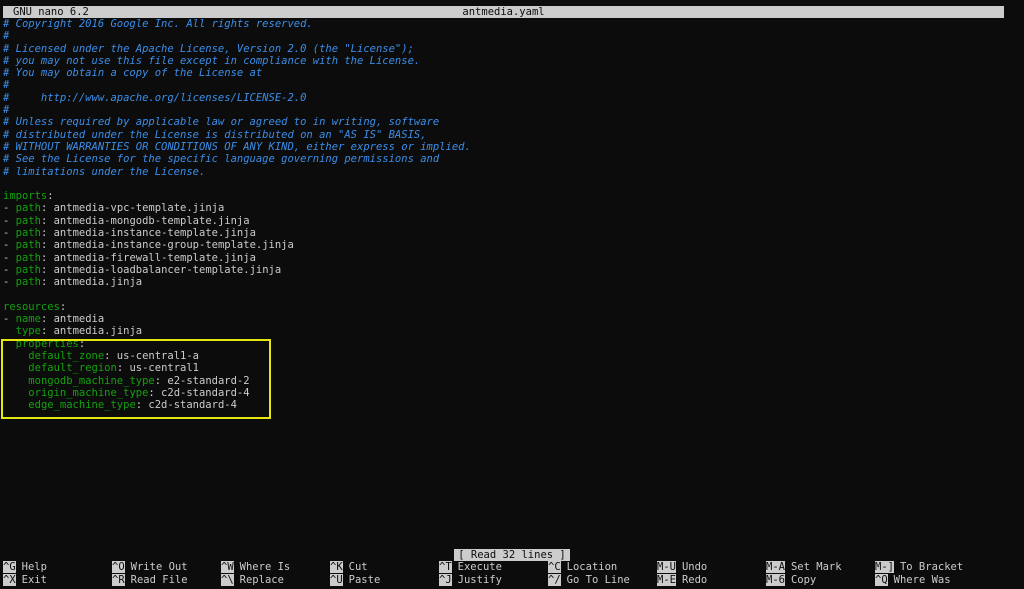 This screenshot has height=589, width=1024. What do you see at coordinates (31, 306) in the screenshot?
I see `yaml-key: resources` at bounding box center [31, 306].